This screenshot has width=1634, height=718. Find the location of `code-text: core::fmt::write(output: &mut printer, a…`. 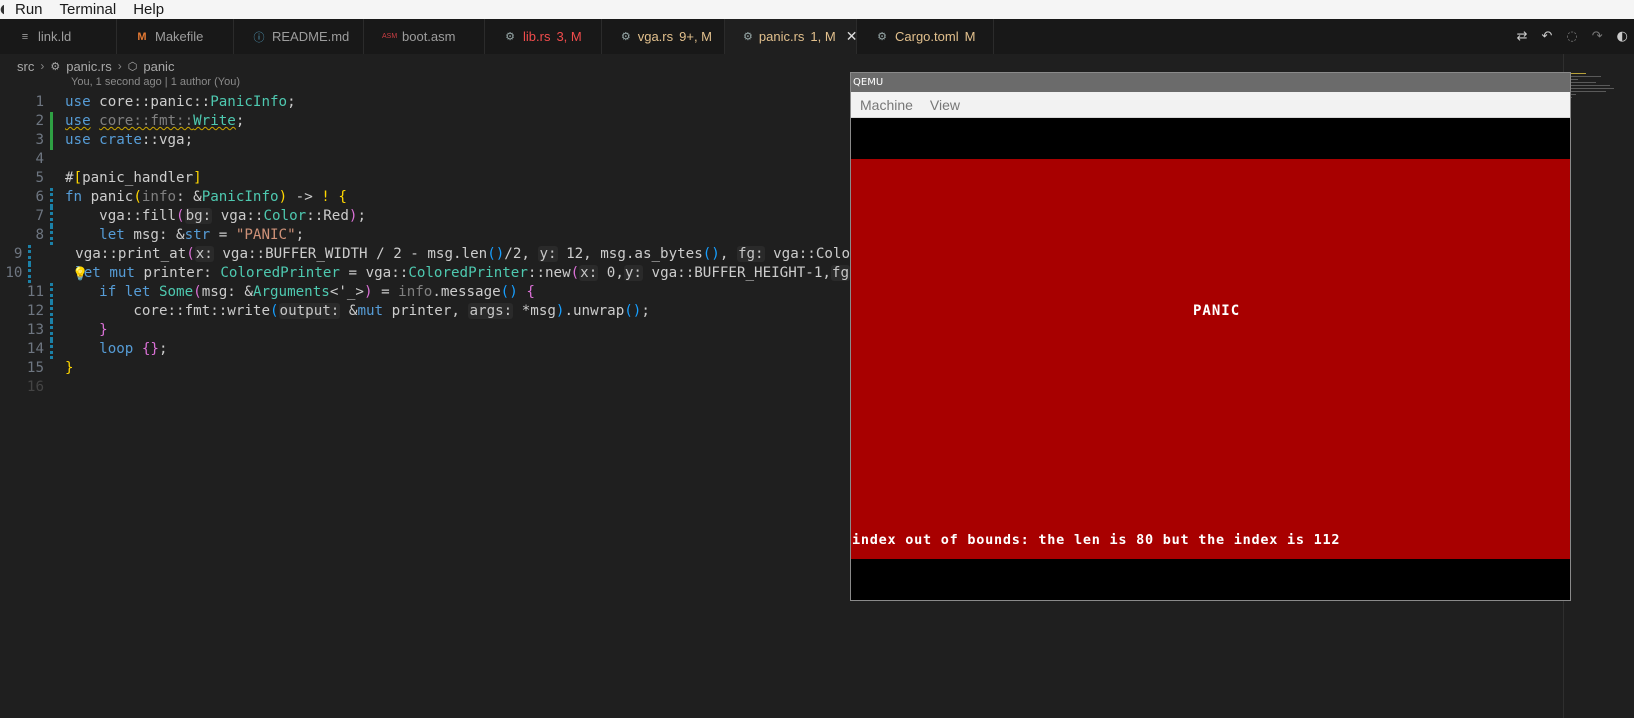

code-text: core::fmt::write(output: &mut printer, a… is located at coordinates (357, 311).